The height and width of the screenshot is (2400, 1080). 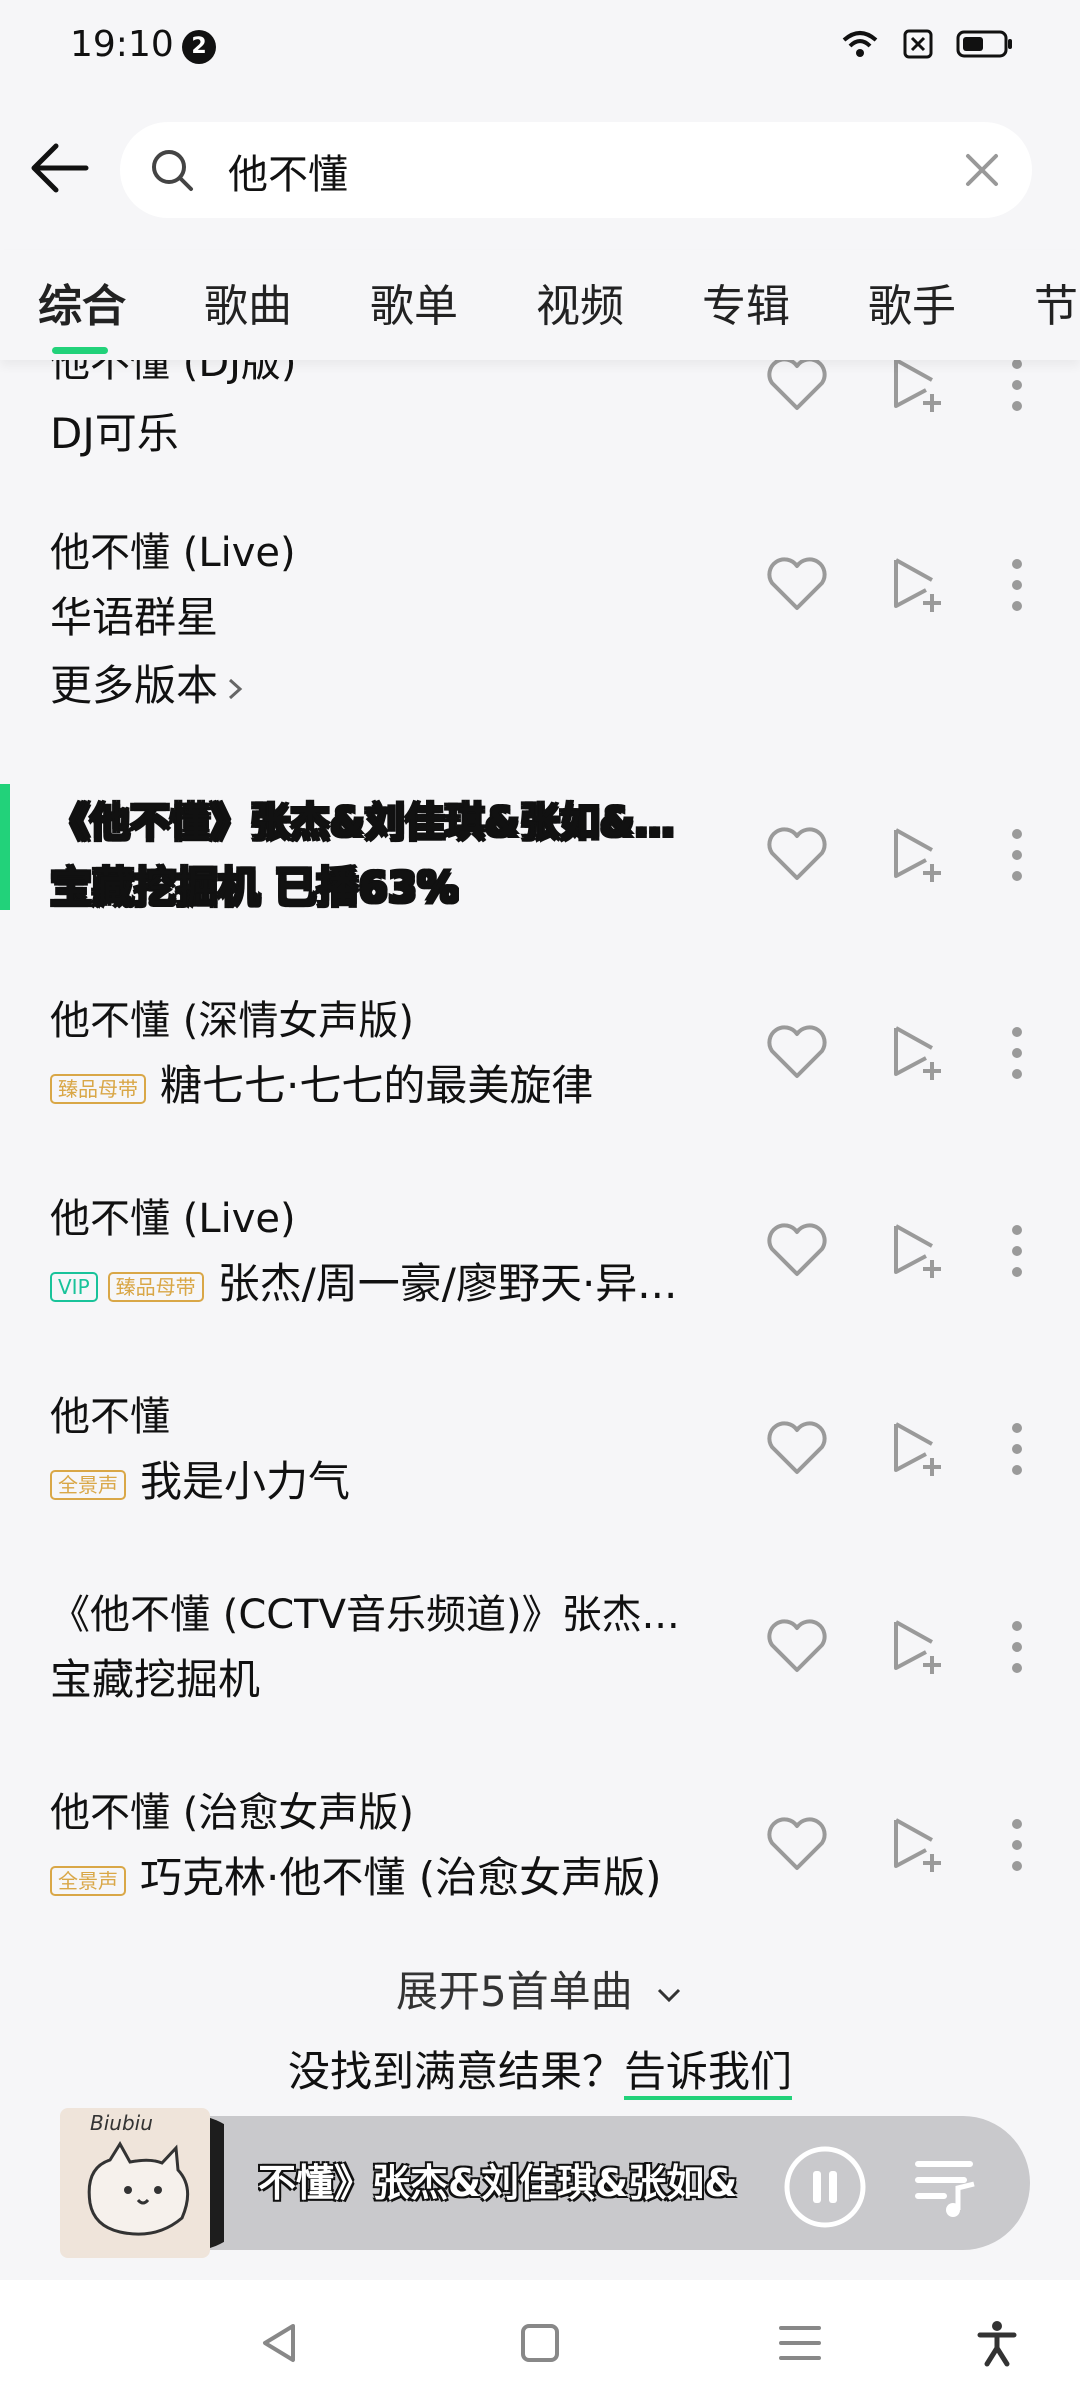 I want to click on song-title: 他不懂 (深情女声版), so click(x=232, y=1021).